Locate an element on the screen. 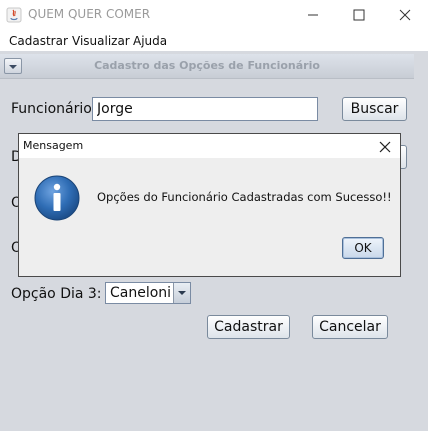  minimize-button is located at coordinates (313, 15).